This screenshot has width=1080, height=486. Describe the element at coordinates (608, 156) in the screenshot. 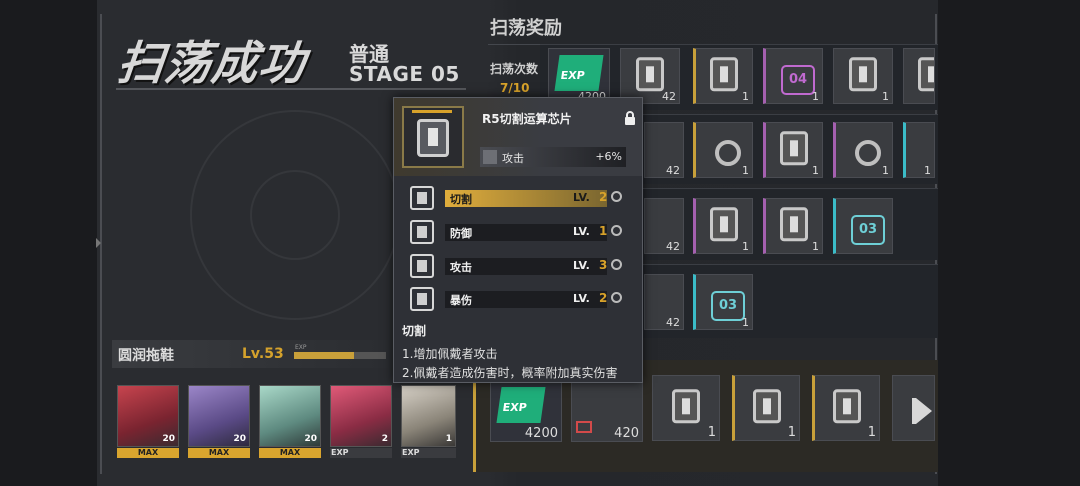

I see `attribute-value: +6%` at that location.